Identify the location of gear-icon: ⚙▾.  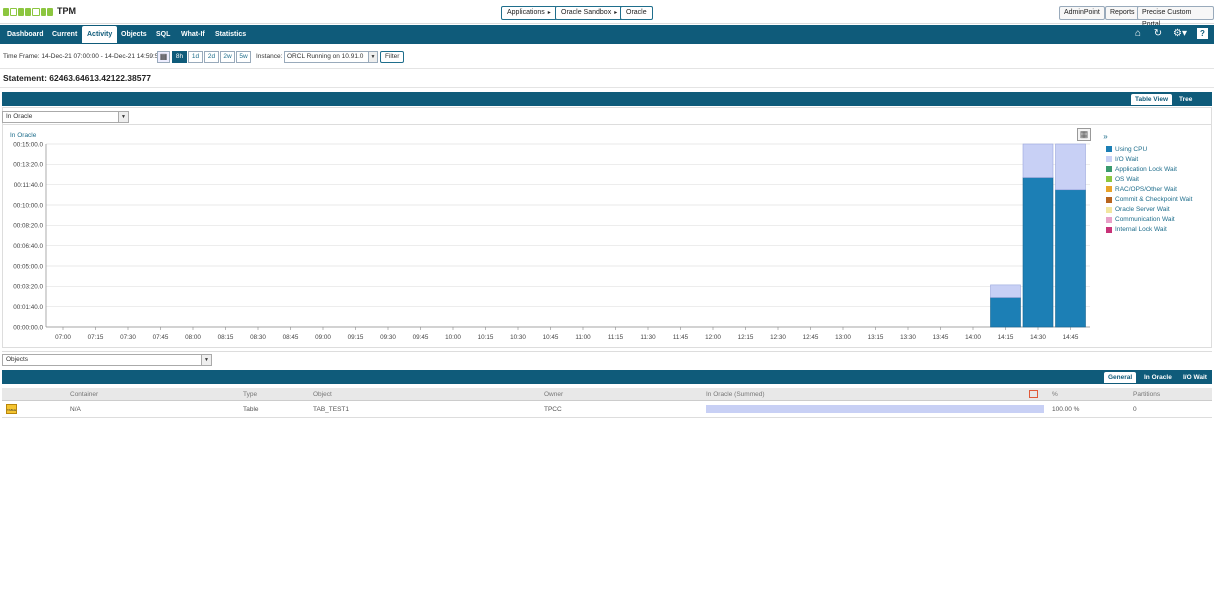
(1180, 34).